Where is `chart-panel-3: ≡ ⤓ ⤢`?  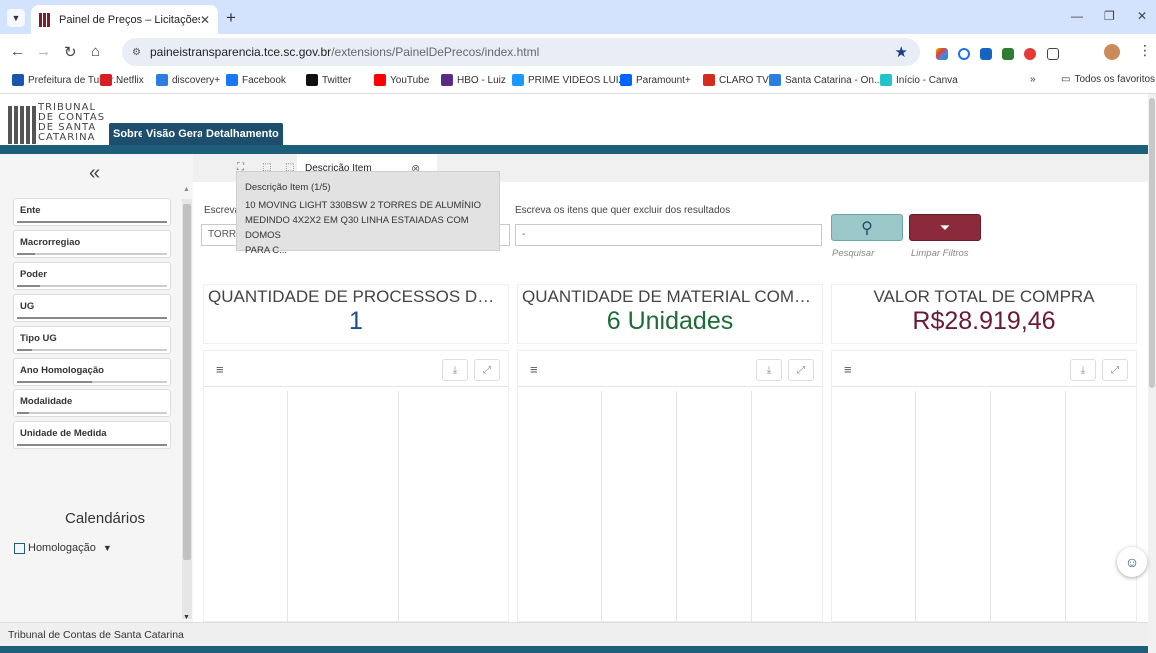
chart-panel-3: ≡ ⤓ ⤢ is located at coordinates (984, 486).